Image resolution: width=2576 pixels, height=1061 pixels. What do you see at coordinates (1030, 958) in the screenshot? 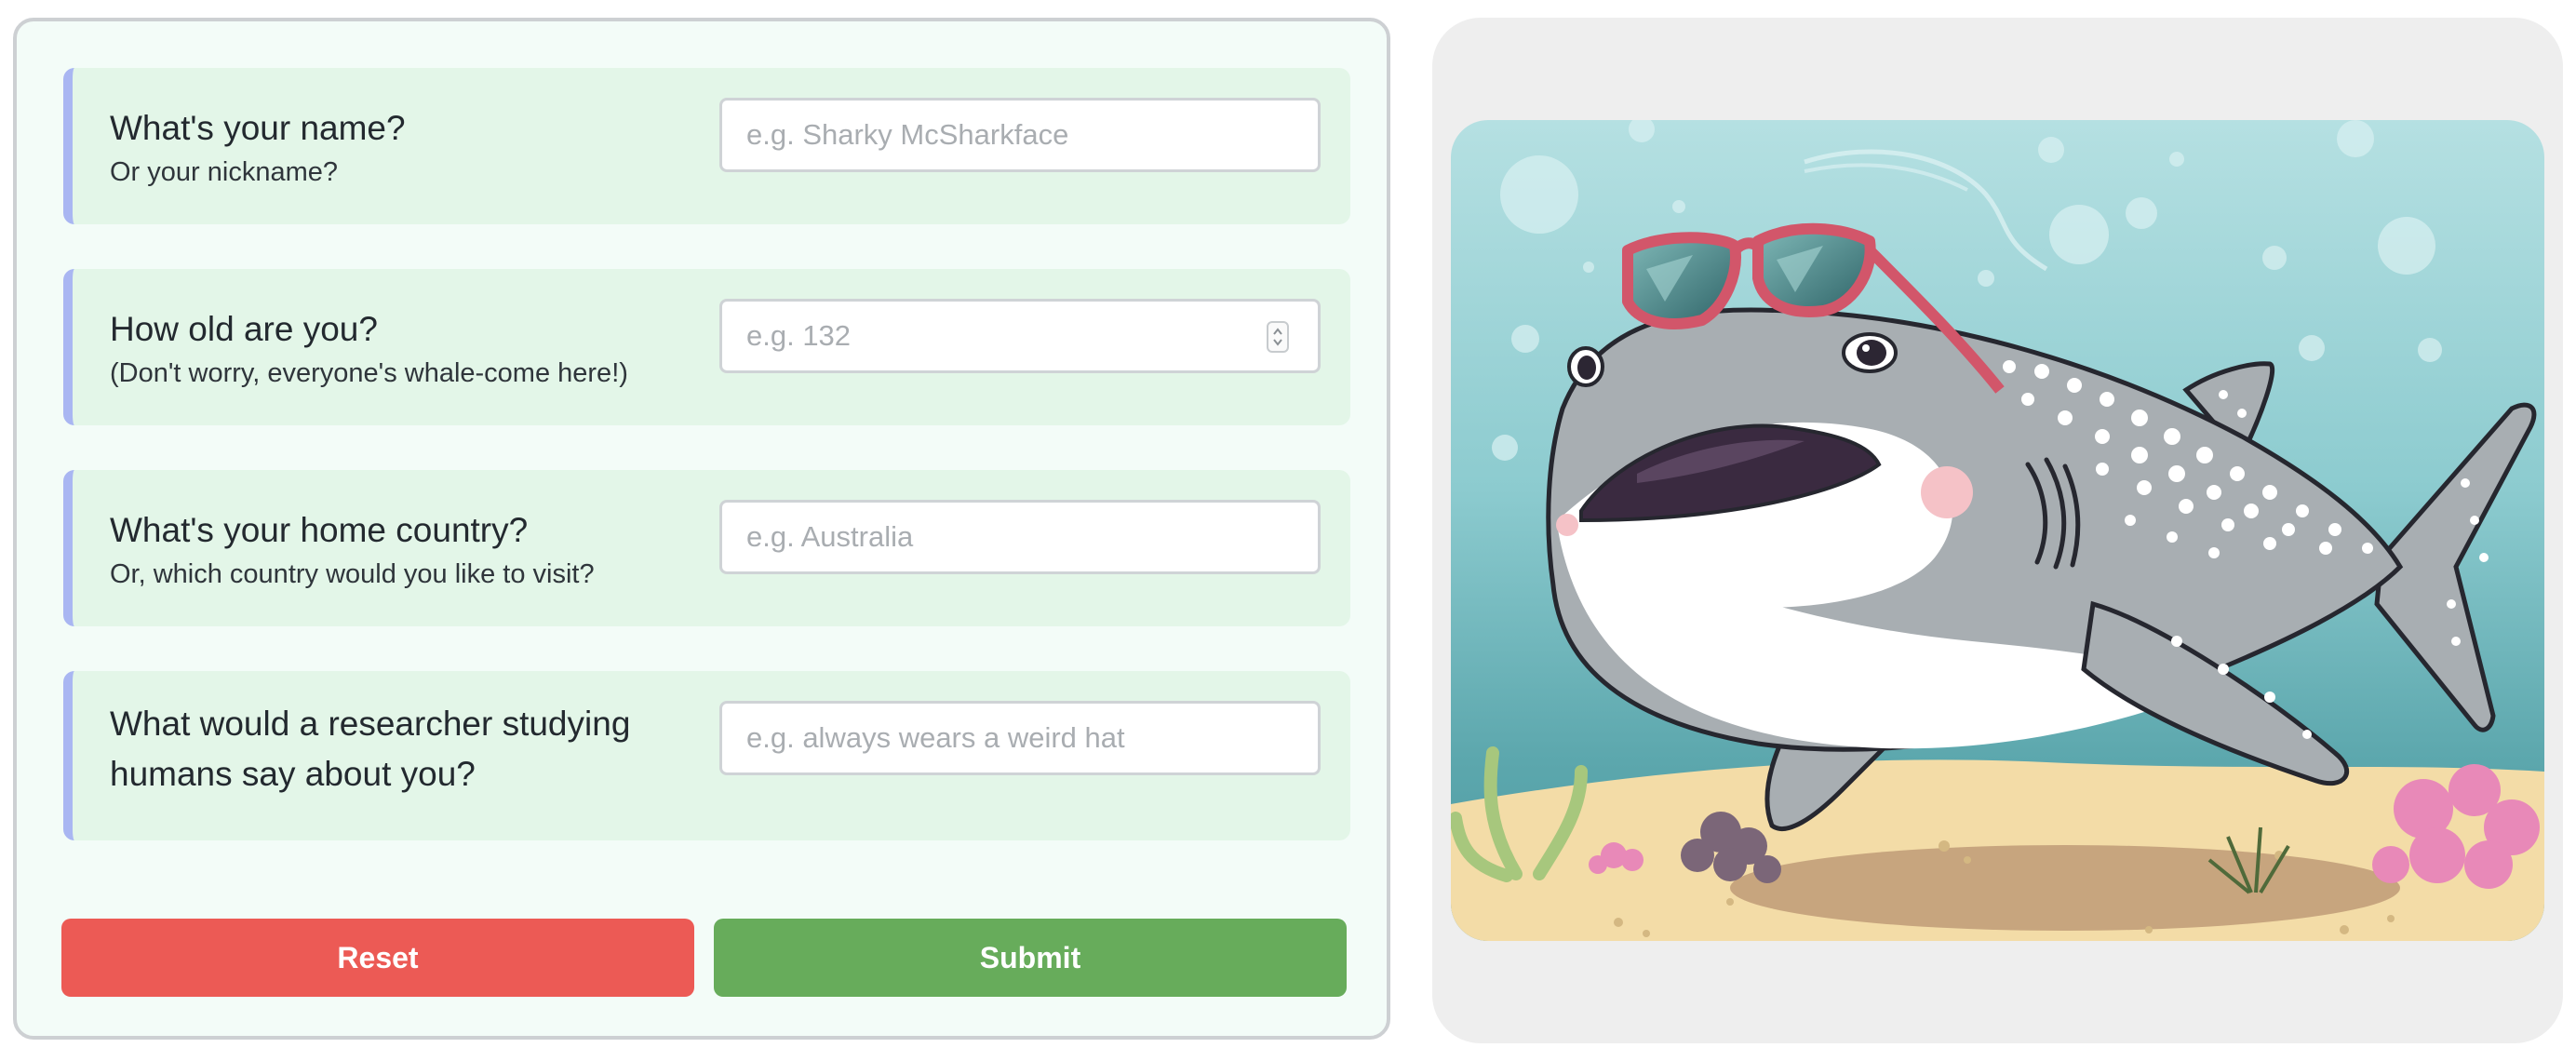
I see `submit-button: Submit` at bounding box center [1030, 958].